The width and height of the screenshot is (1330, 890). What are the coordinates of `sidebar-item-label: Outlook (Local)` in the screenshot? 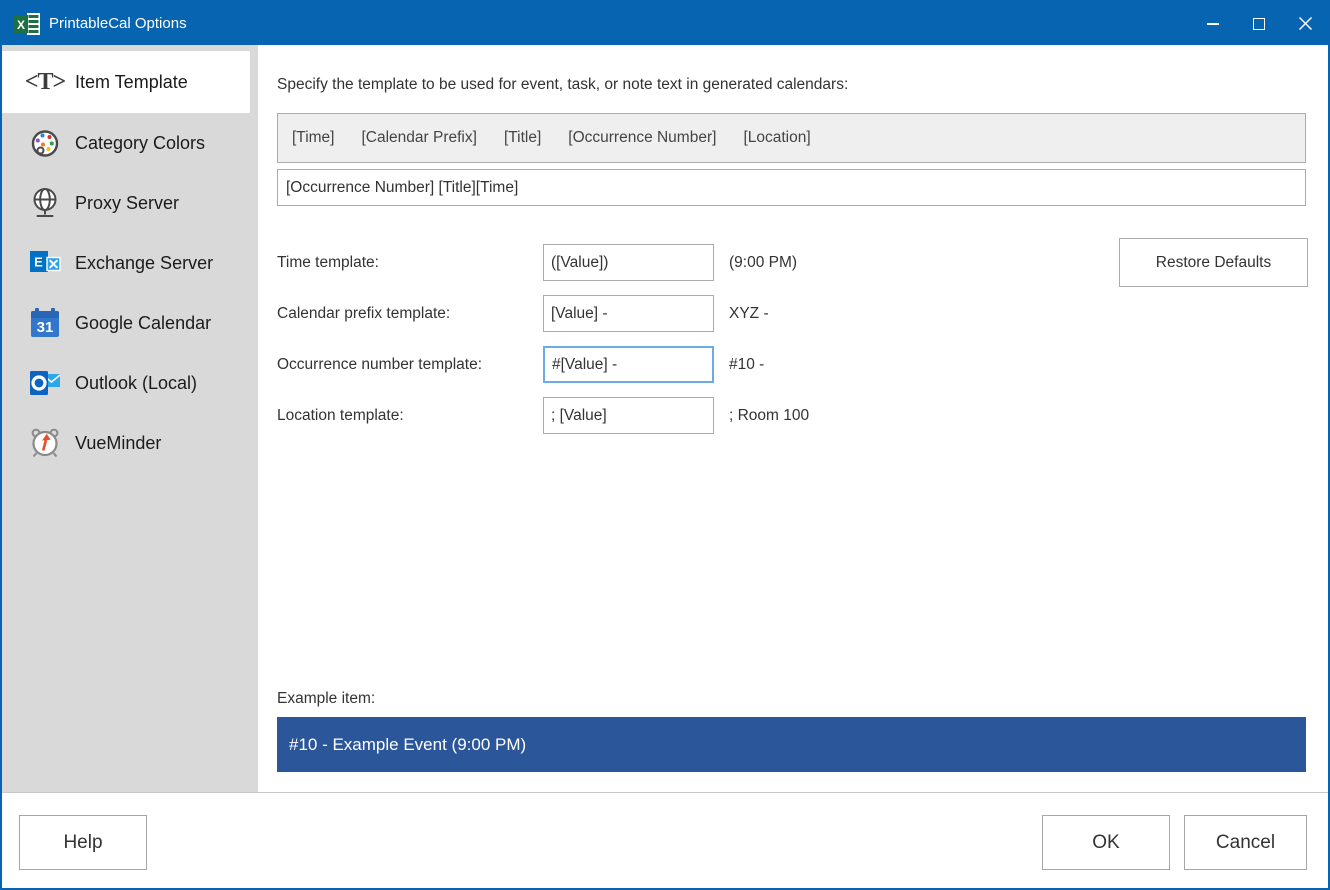 It's located at (136, 382).